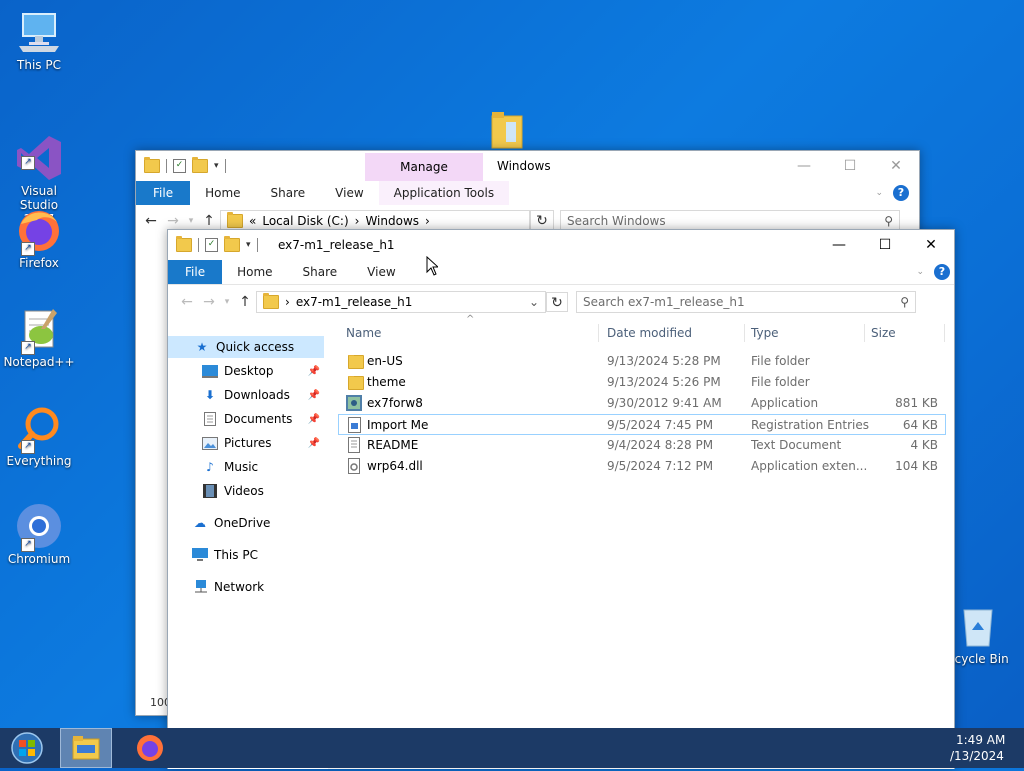  Describe the element at coordinates (246, 467) in the screenshot. I see `nav-music: ♪ Music` at that location.